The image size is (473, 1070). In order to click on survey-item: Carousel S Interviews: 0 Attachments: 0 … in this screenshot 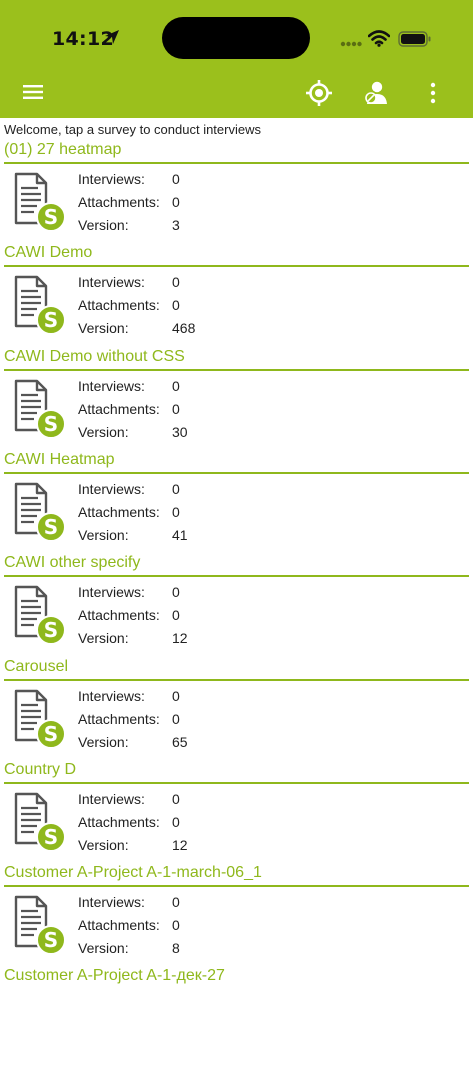, I will do `click(236, 709)`.